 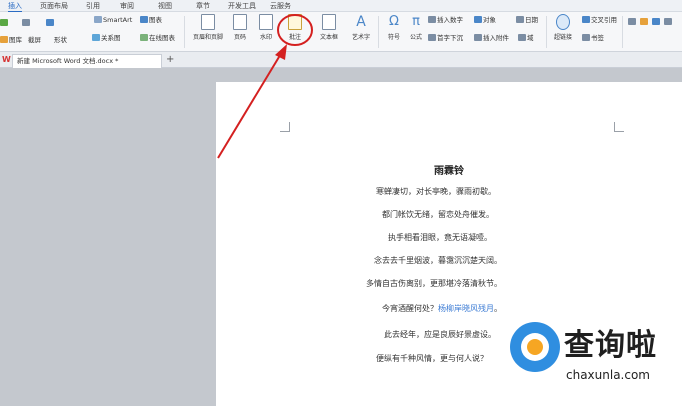 I want to click on header-footer-icon, so click(x=208, y=22).